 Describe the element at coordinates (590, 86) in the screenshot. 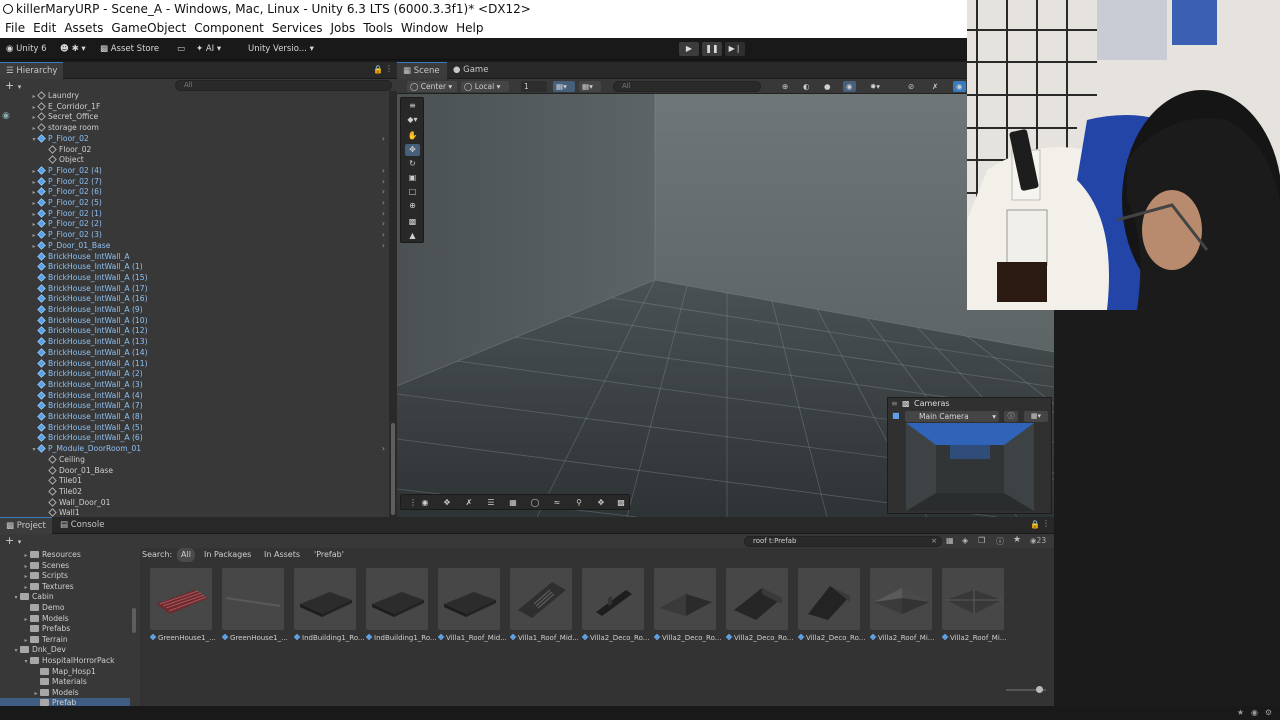

I see `snap-button: ▦▾` at that location.